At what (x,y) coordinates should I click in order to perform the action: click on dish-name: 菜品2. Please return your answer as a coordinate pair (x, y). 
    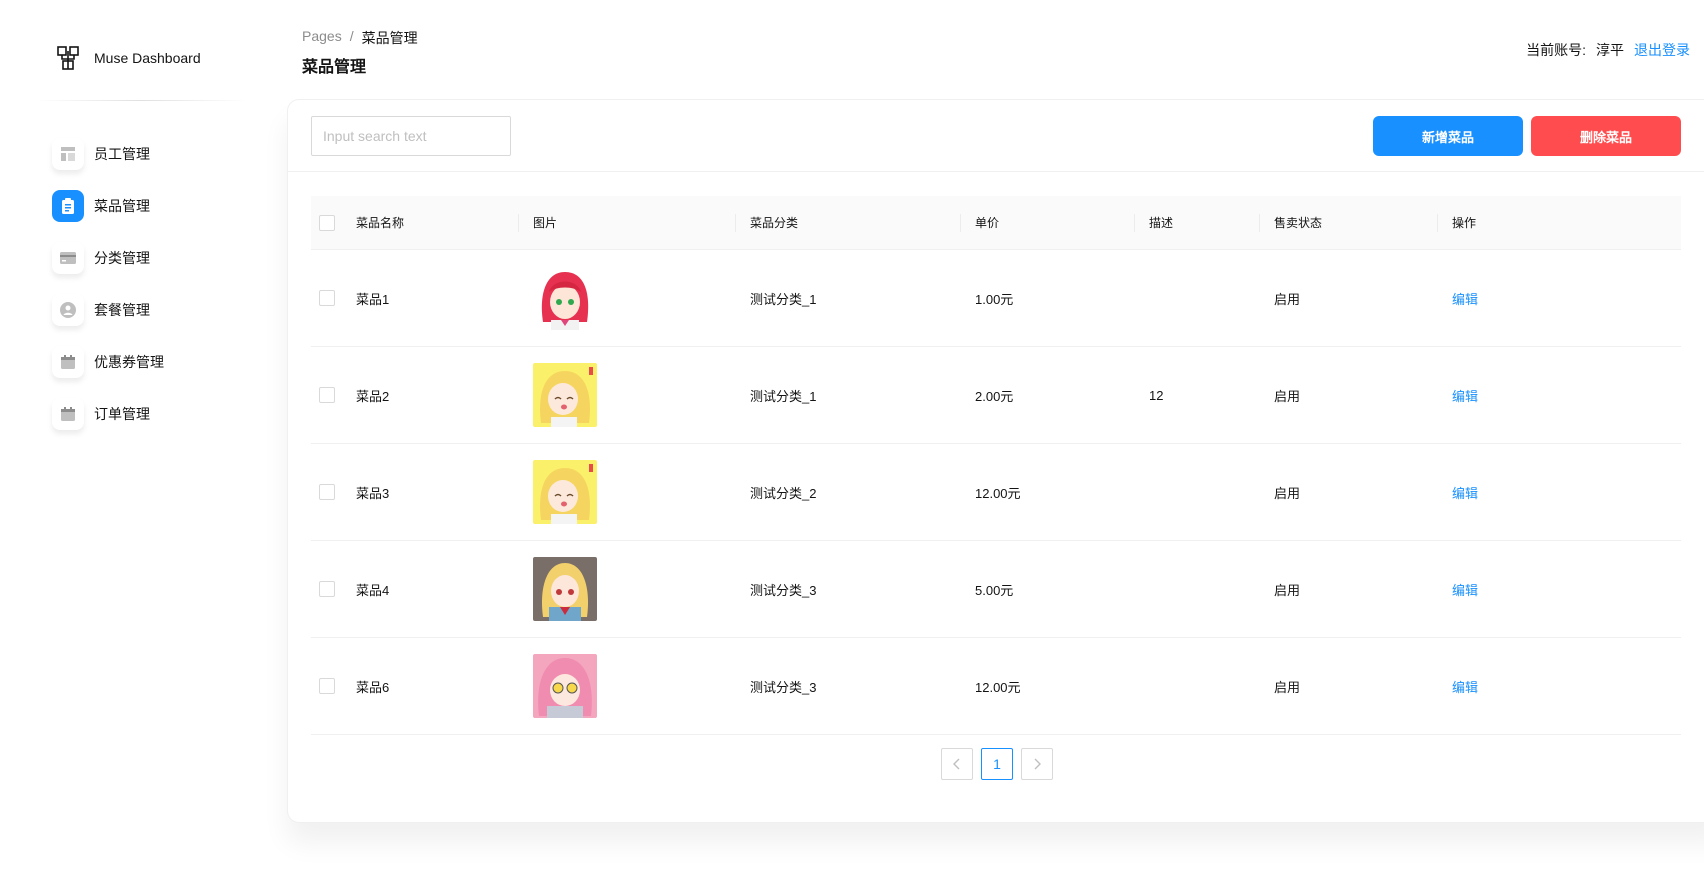
    Looking at the image, I should click on (373, 396).